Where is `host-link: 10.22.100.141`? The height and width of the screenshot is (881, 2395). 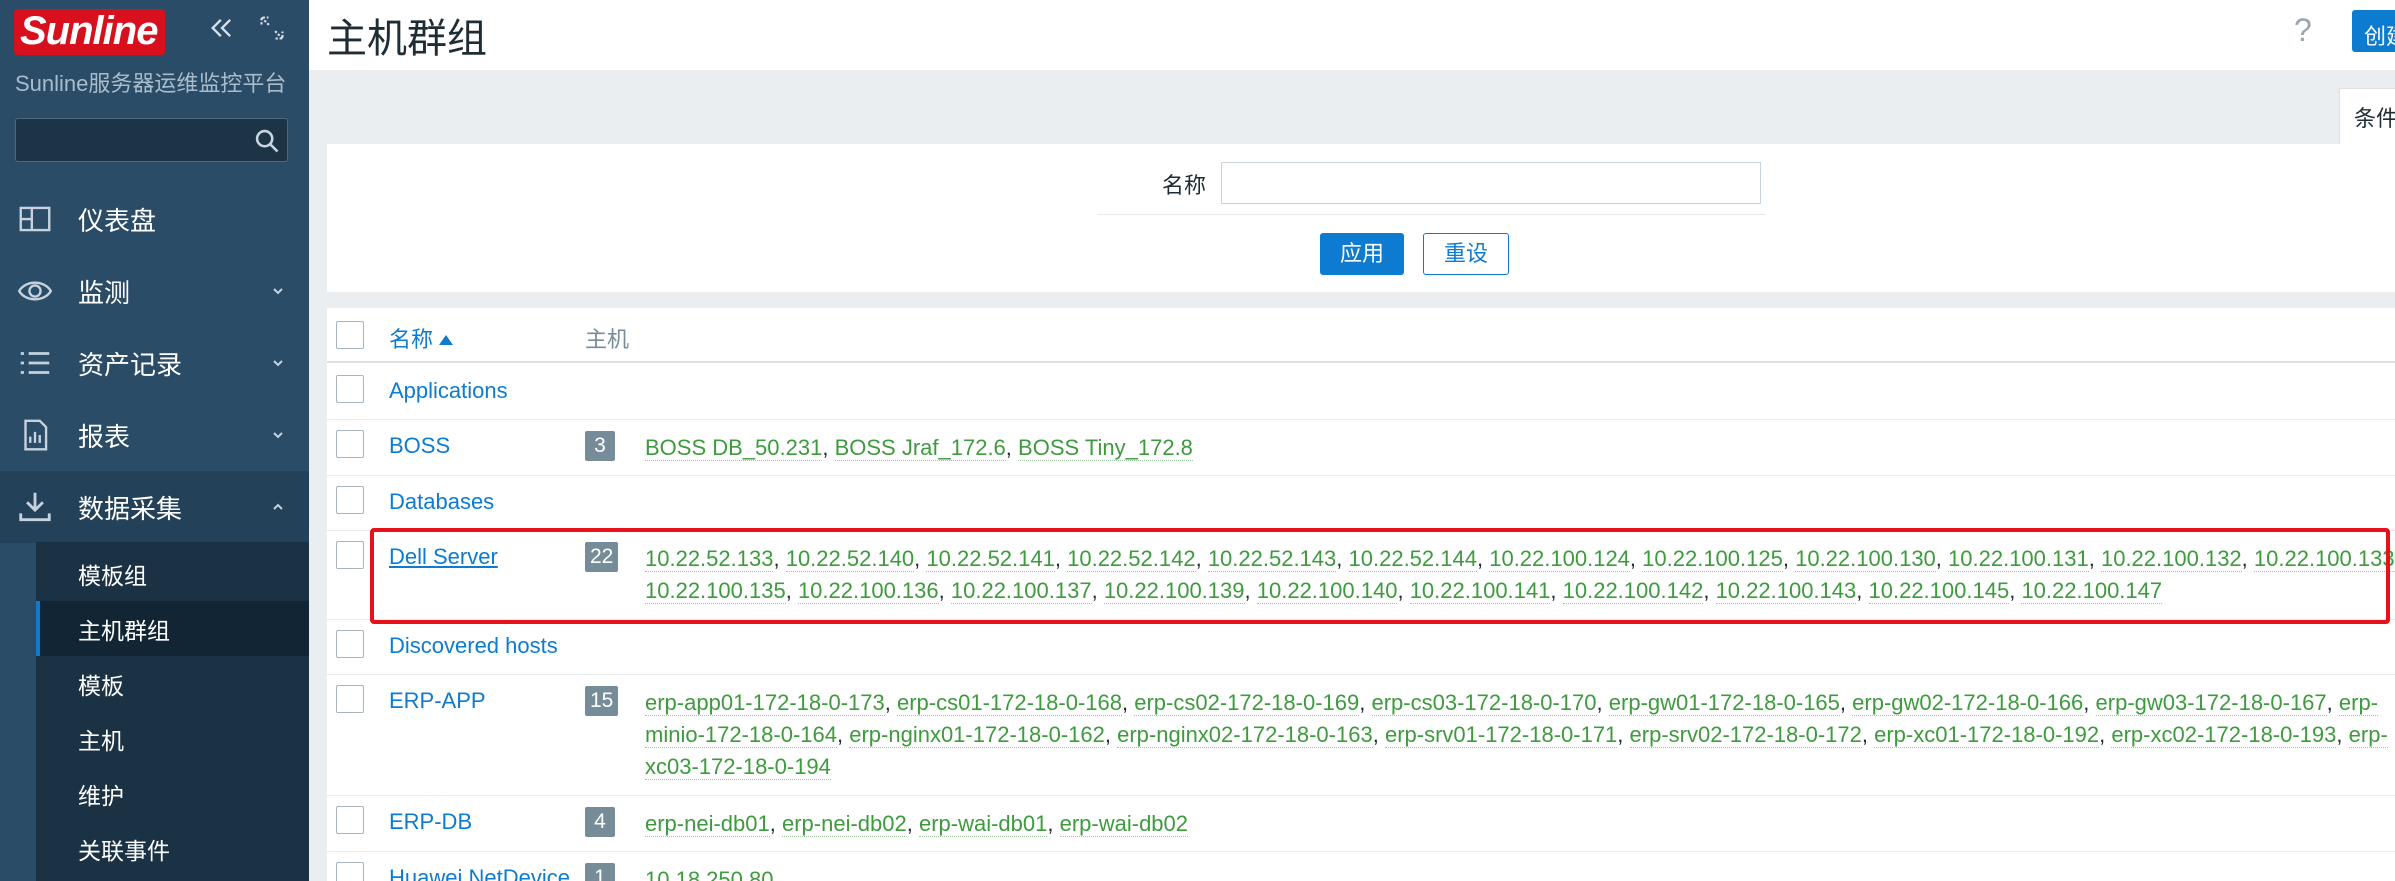
host-link: 10.22.100.141 is located at coordinates (1480, 591).